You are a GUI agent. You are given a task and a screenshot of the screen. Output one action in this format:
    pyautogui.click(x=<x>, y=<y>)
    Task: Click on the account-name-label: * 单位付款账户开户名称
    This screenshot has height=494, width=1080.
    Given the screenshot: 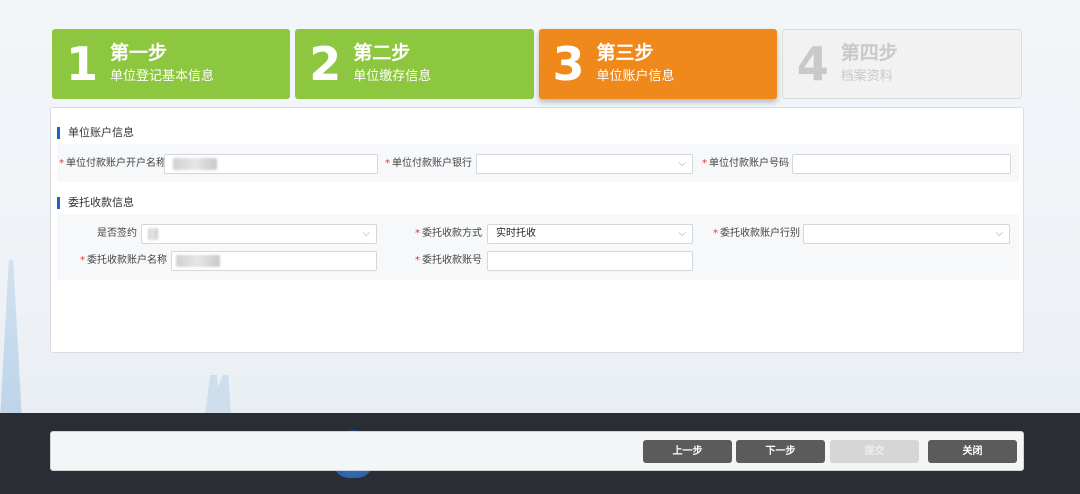 What is the action you would take?
    pyautogui.click(x=112, y=164)
    